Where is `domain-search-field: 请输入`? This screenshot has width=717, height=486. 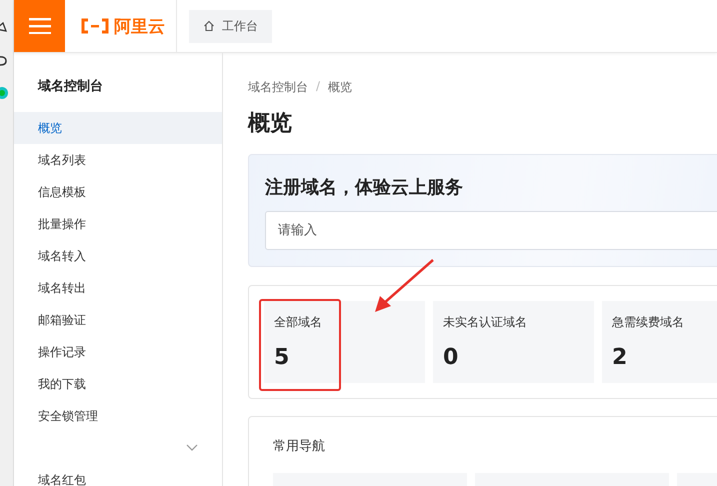
domain-search-field: 请输入 is located at coordinates (491, 230).